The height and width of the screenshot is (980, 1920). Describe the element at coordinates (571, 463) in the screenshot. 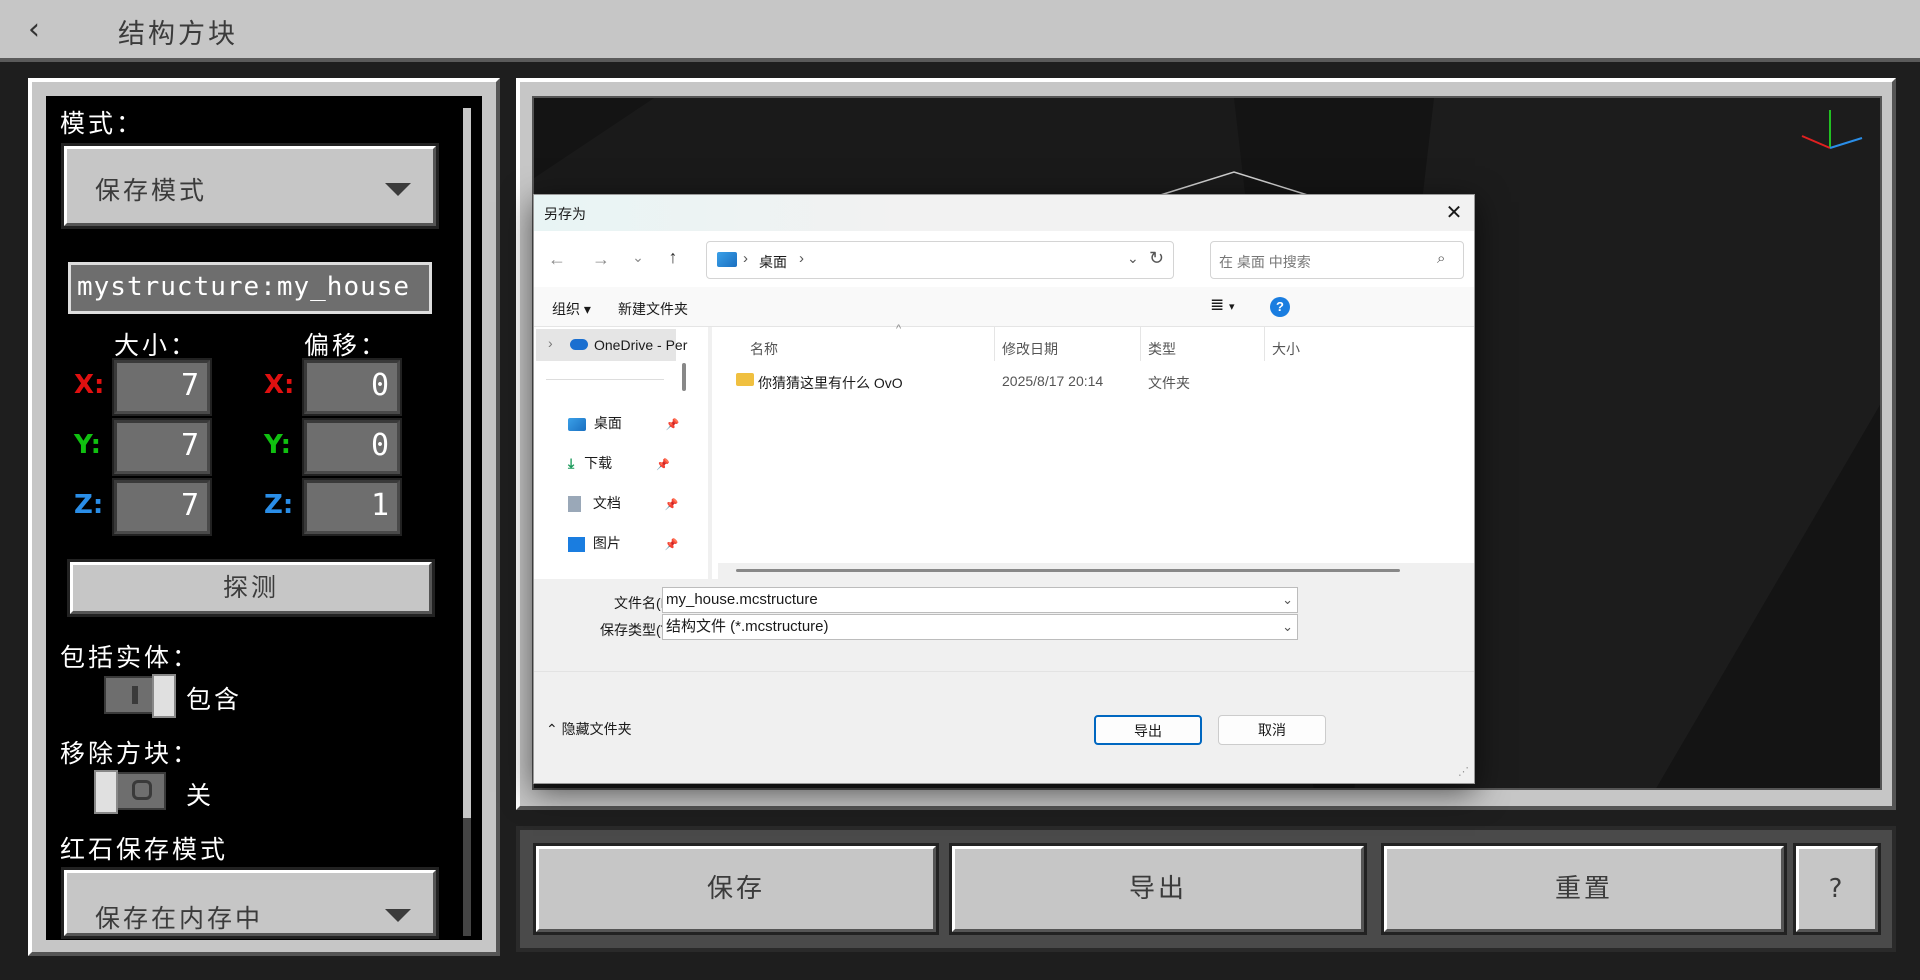

I see `download-icon: ⤓` at that location.